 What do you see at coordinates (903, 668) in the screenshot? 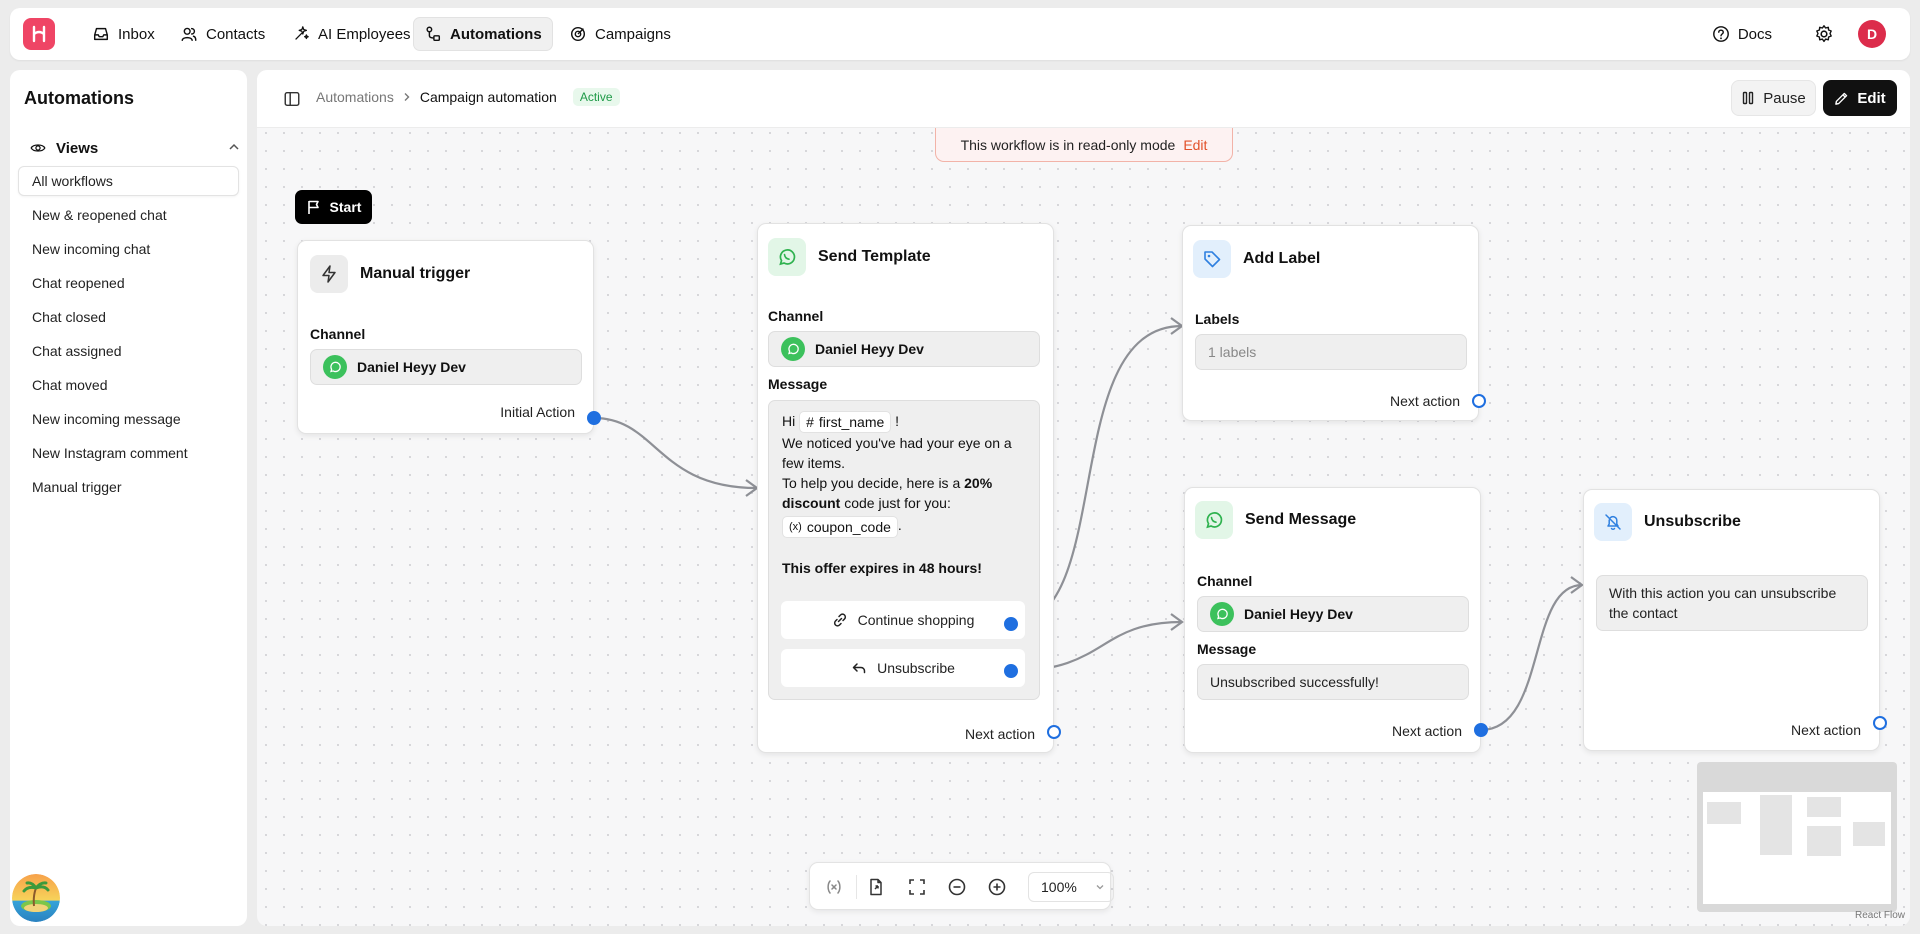
I see `unsubscribe-reply-button: Unsubscribe` at bounding box center [903, 668].